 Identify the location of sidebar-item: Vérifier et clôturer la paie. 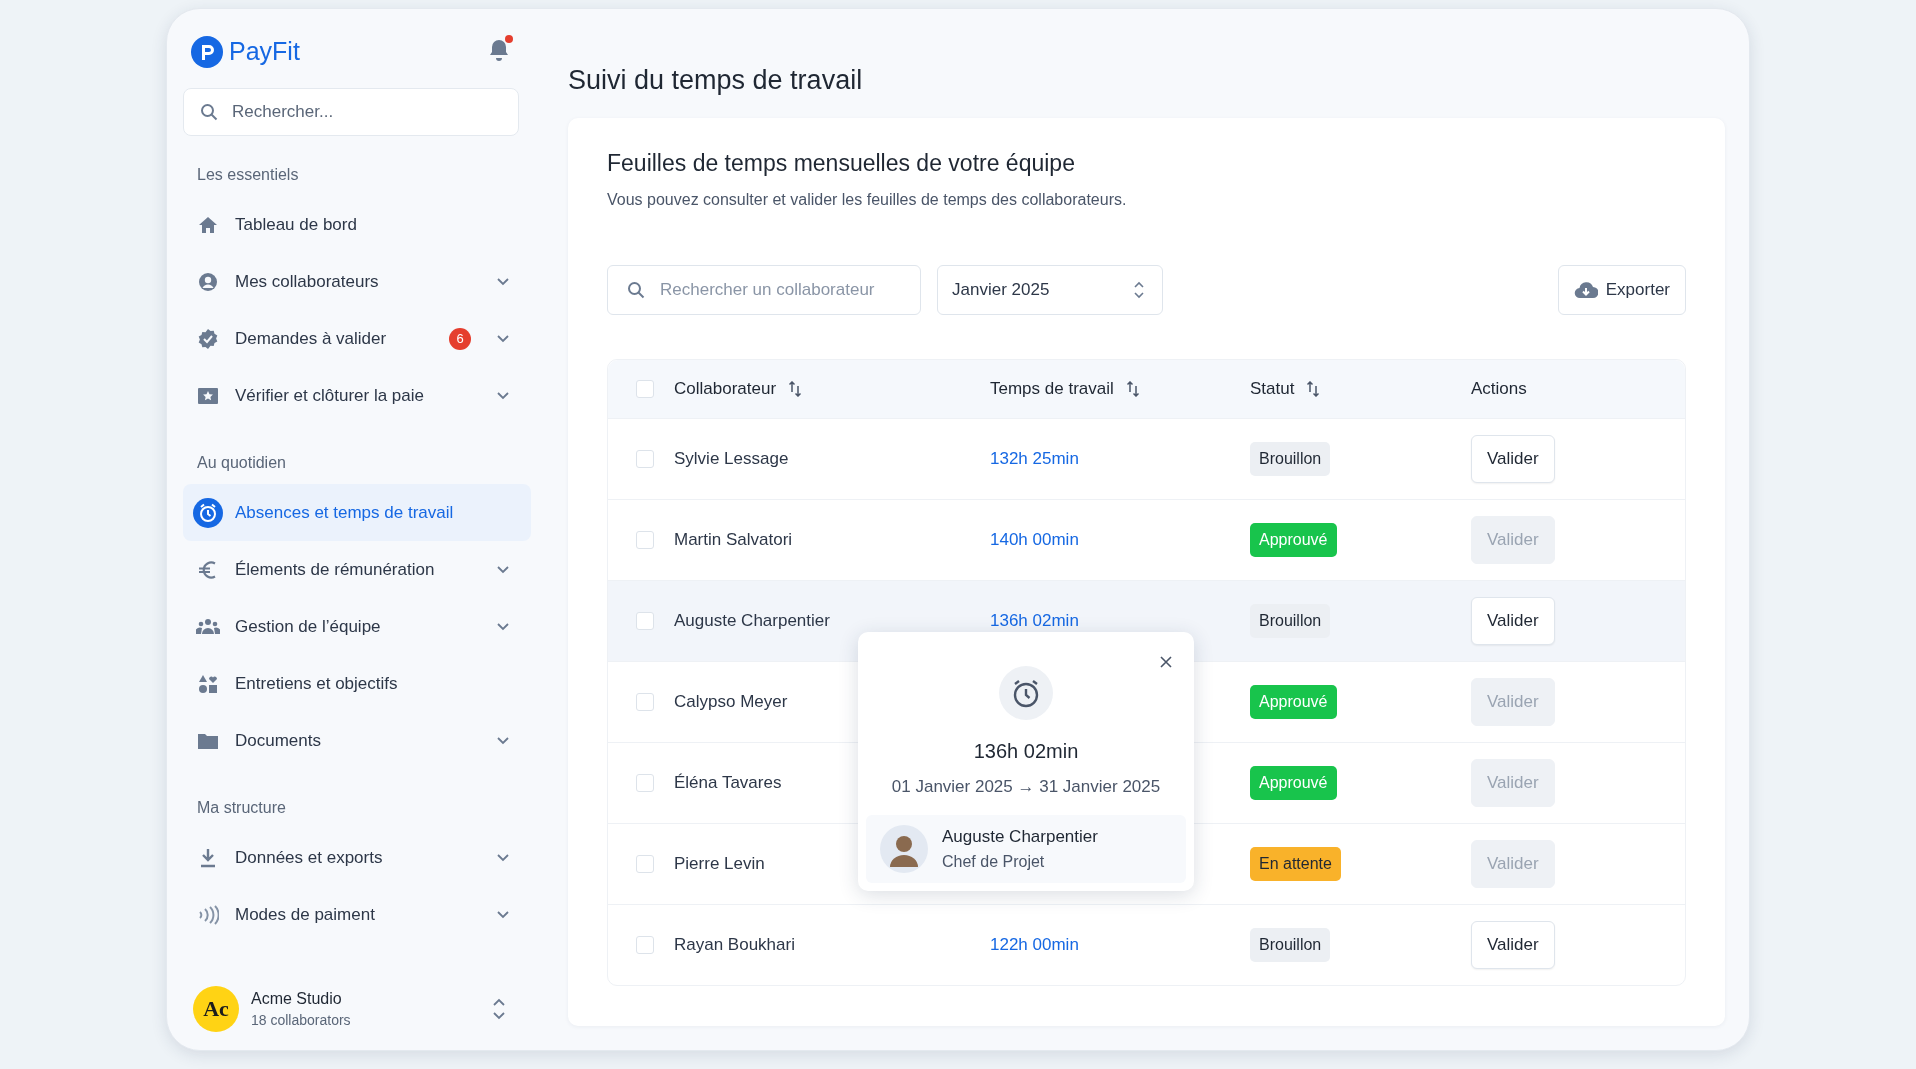
(357, 395).